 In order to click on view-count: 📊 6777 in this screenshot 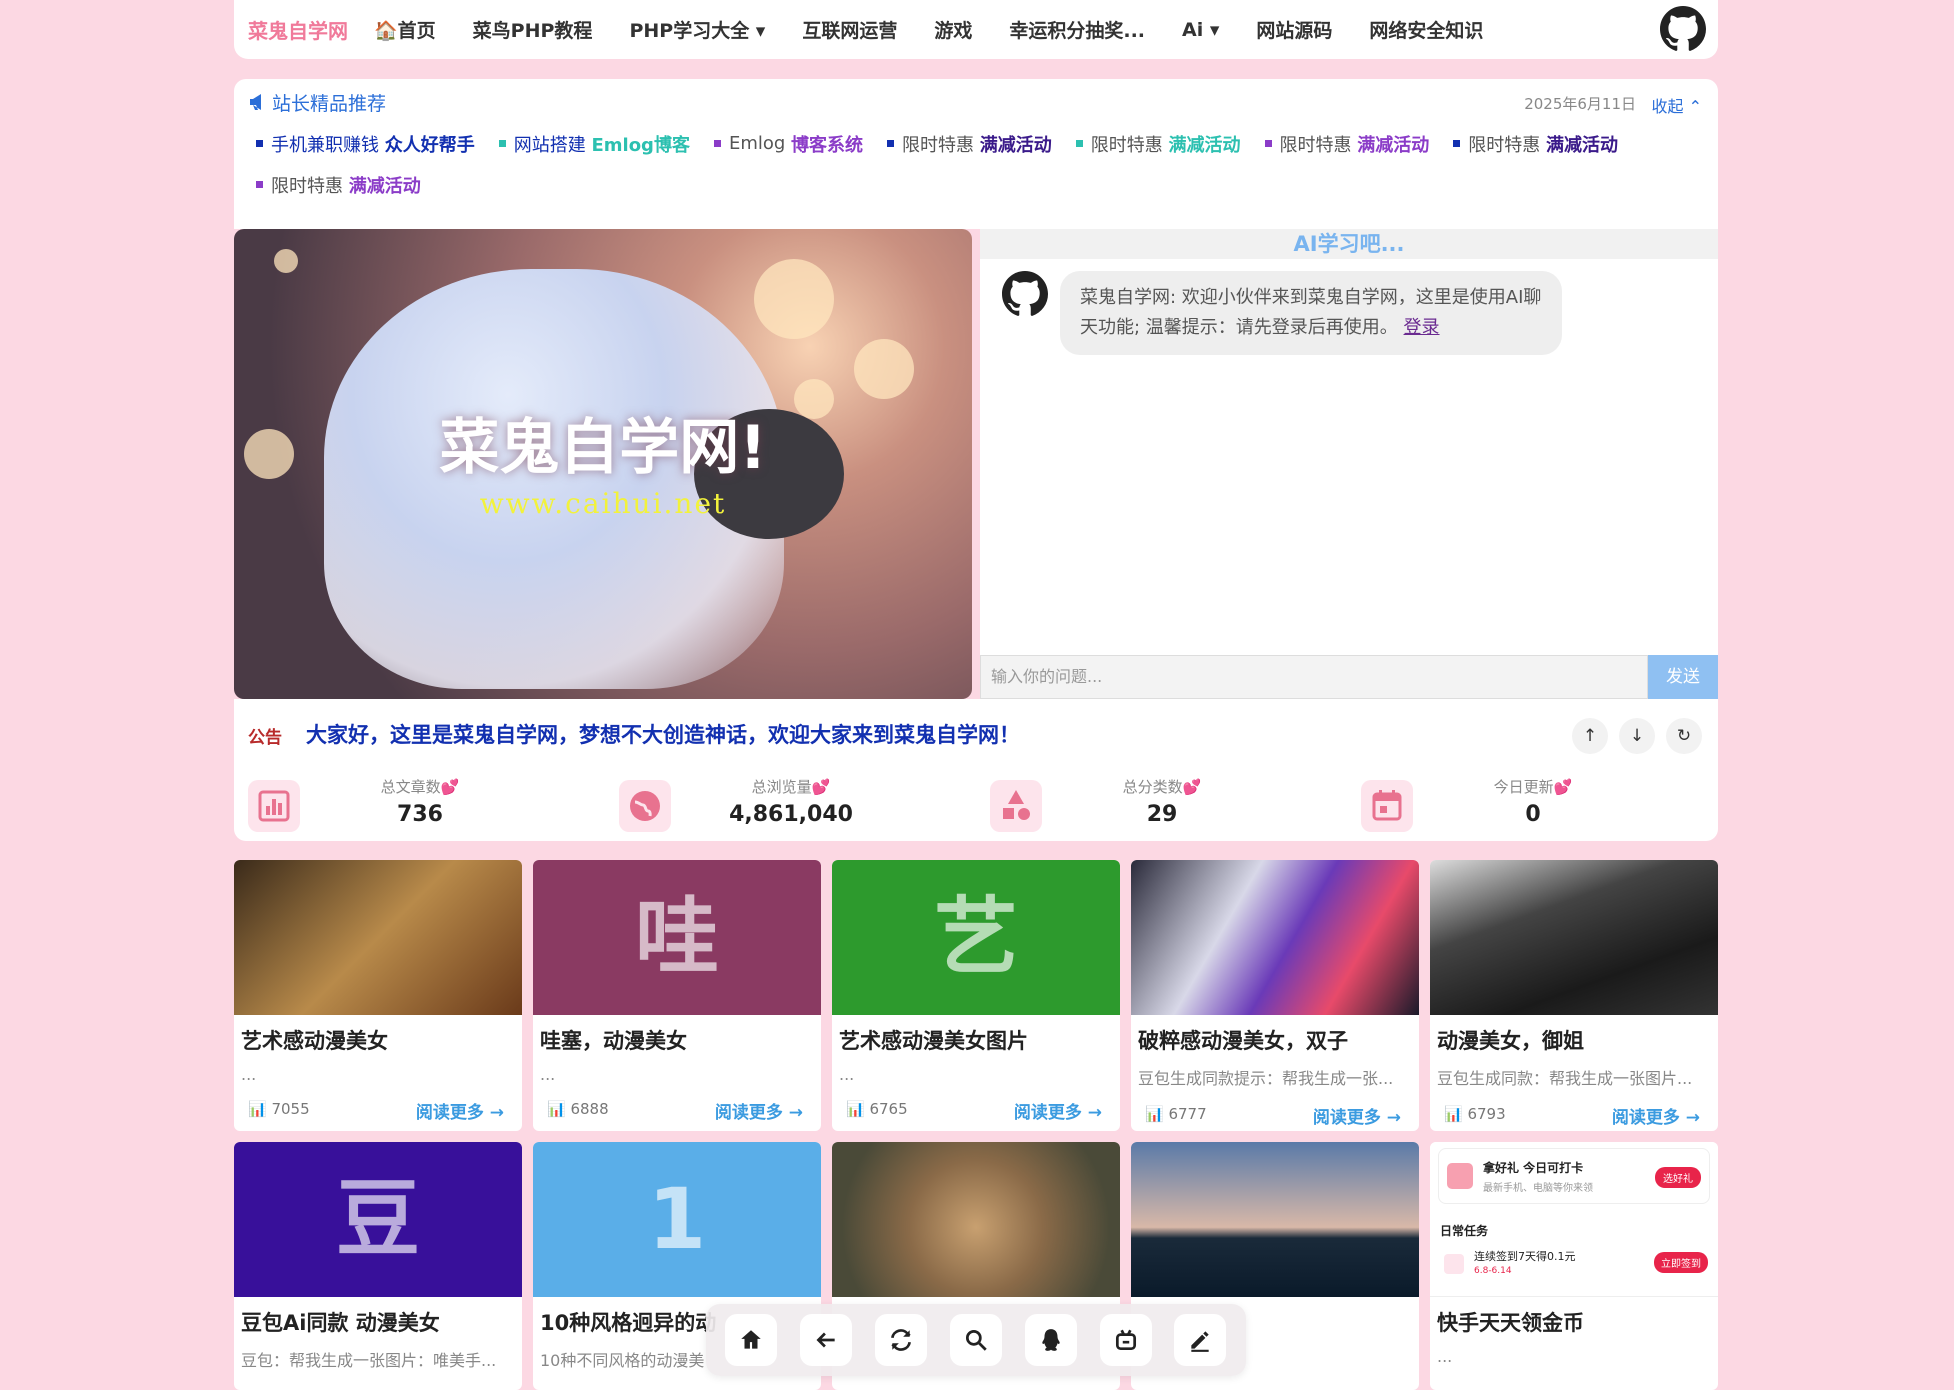, I will do `click(1176, 1114)`.